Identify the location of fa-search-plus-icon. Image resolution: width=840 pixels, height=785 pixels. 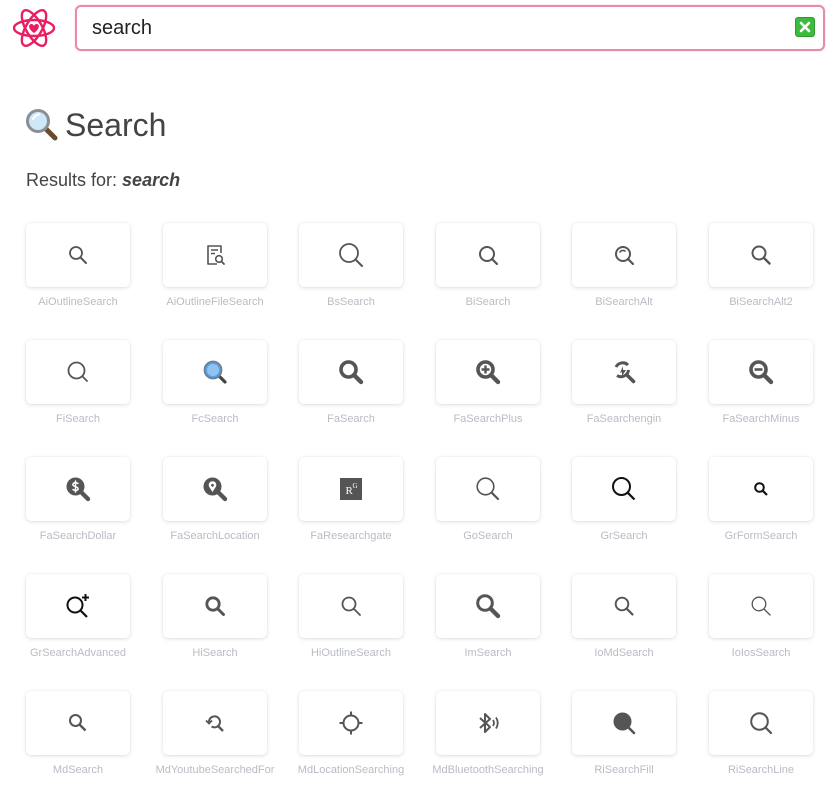
(488, 372).